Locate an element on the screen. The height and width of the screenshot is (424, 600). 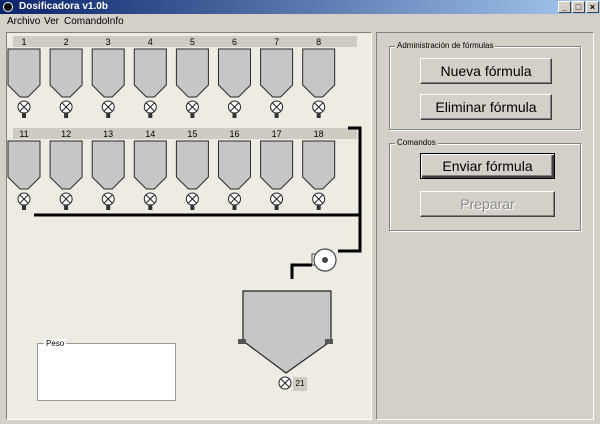
peso-title: Peso is located at coordinates (55, 343).